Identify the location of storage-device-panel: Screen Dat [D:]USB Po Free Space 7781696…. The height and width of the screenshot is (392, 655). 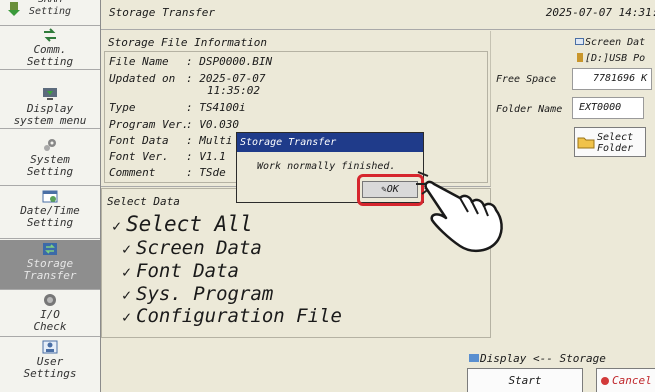
(574, 109).